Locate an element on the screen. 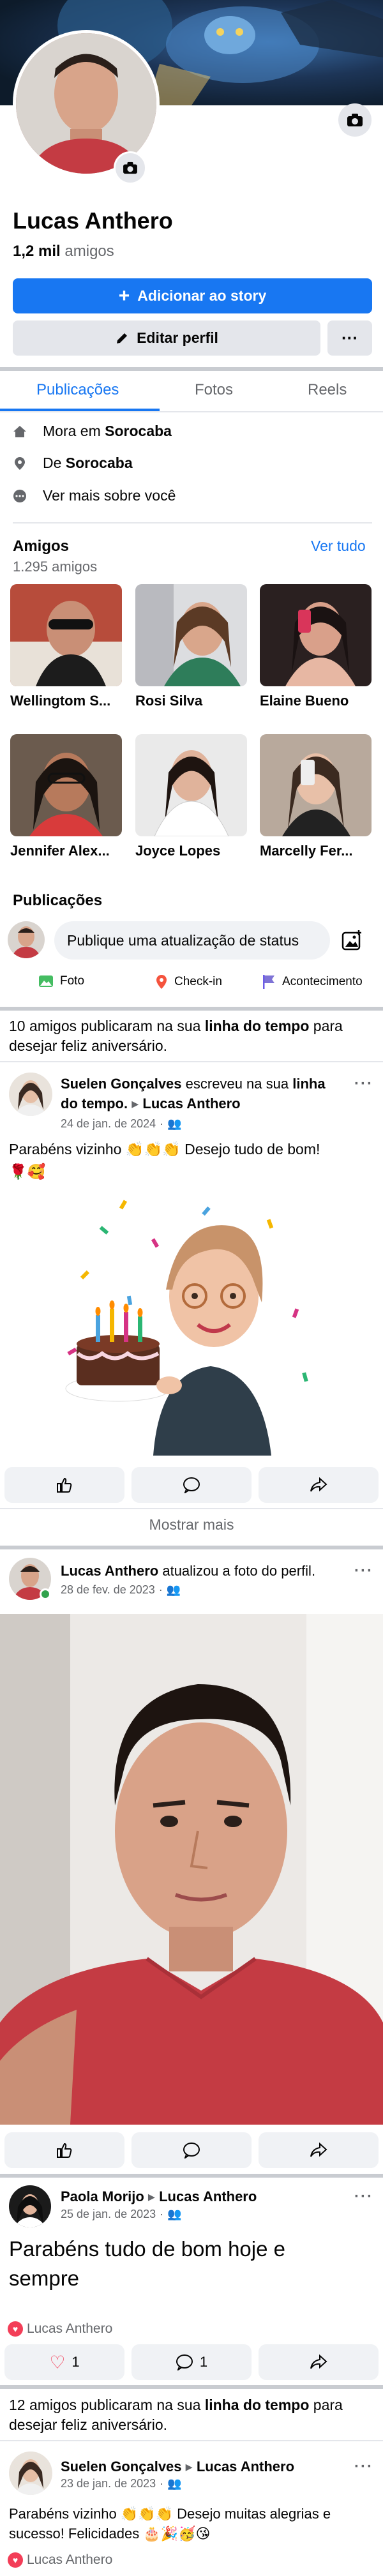 The image size is (383, 2576). more-dots-icon: ··· is located at coordinates (350, 337).